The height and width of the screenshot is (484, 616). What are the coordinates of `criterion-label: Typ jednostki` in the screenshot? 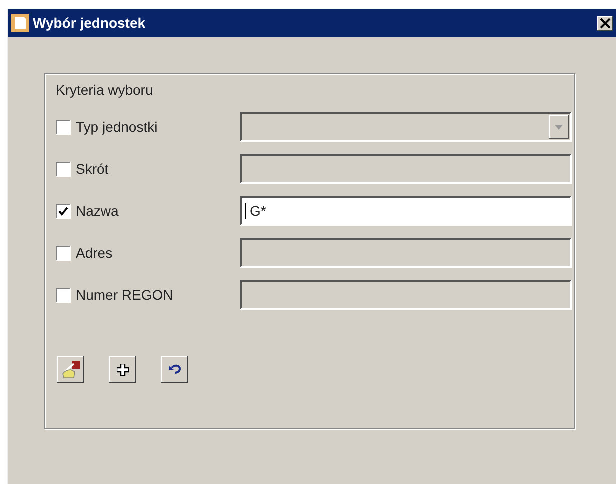 It's located at (117, 127).